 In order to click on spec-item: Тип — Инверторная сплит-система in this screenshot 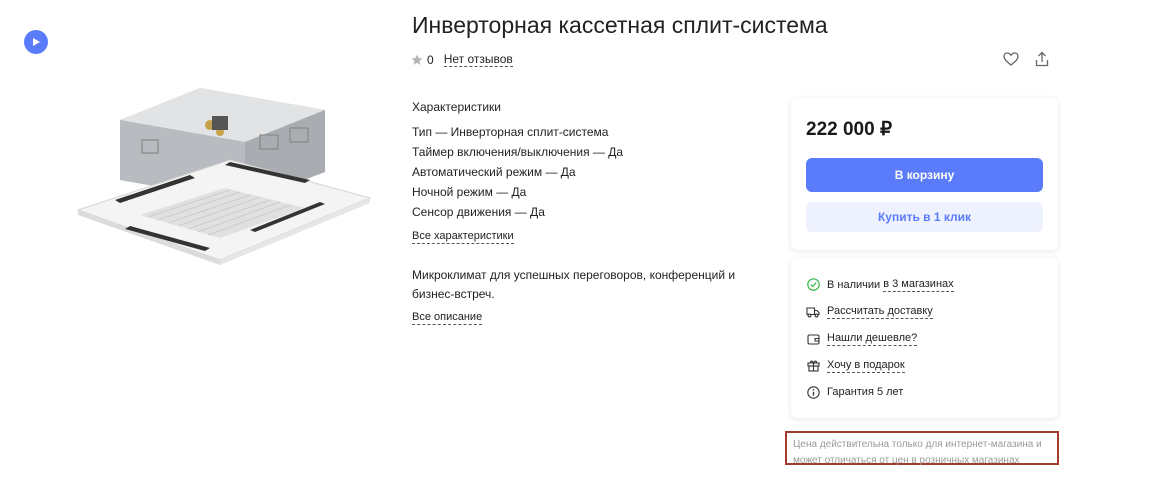, I will do `click(510, 132)`.